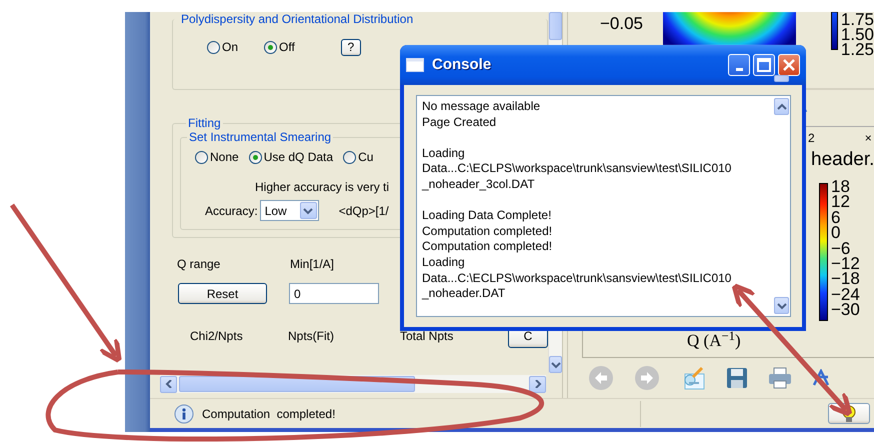 Image resolution: width=874 pixels, height=442 pixels. What do you see at coordinates (334, 293) in the screenshot?
I see `min-field: 0` at bounding box center [334, 293].